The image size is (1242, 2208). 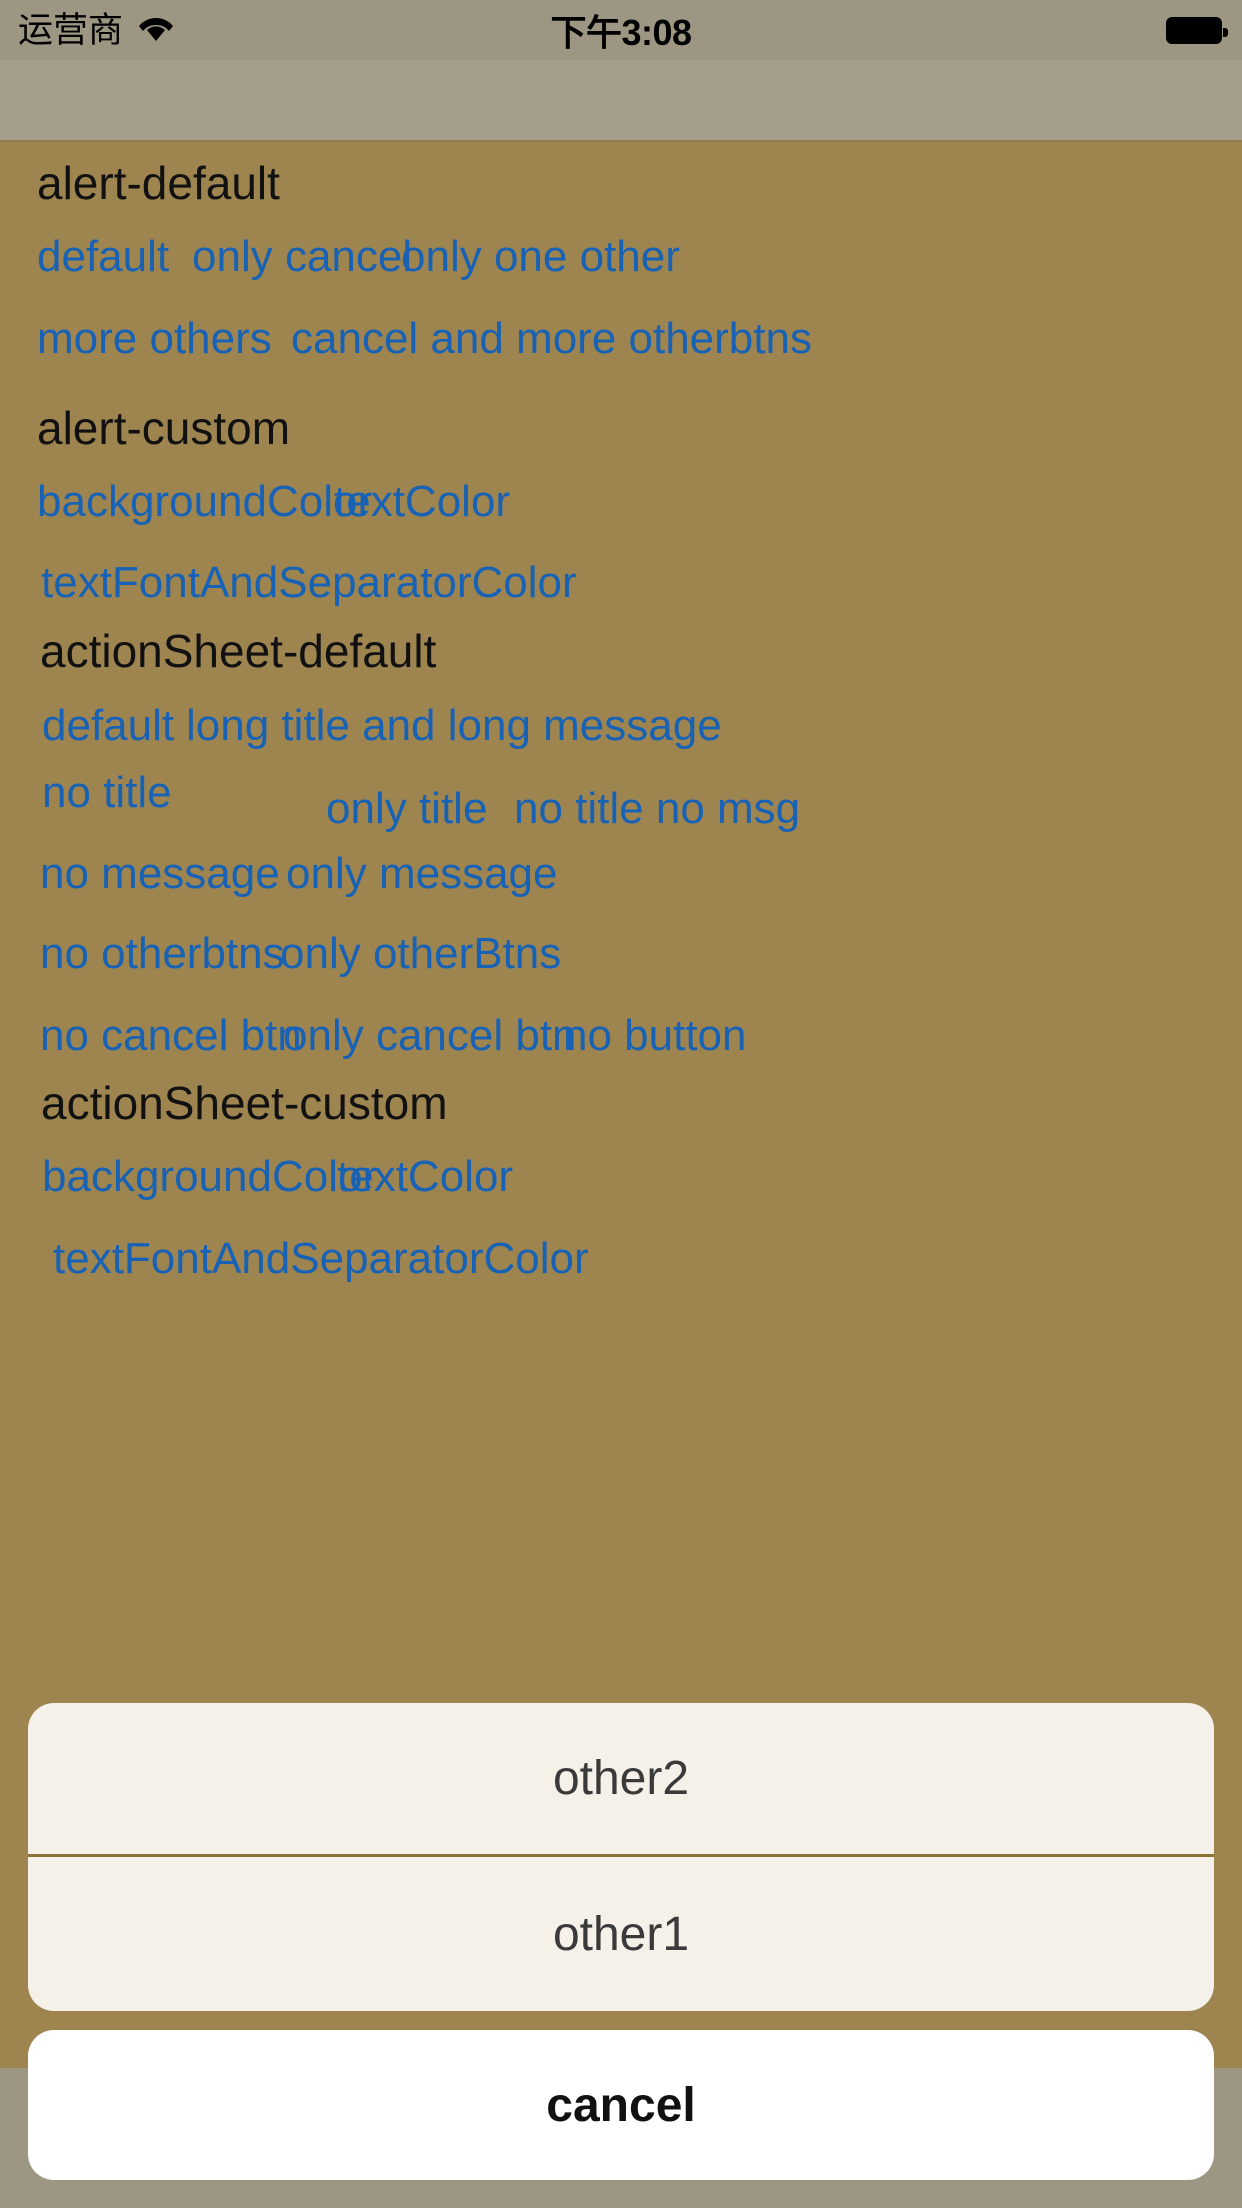 I want to click on button-more-others: more others, so click(x=154, y=339).